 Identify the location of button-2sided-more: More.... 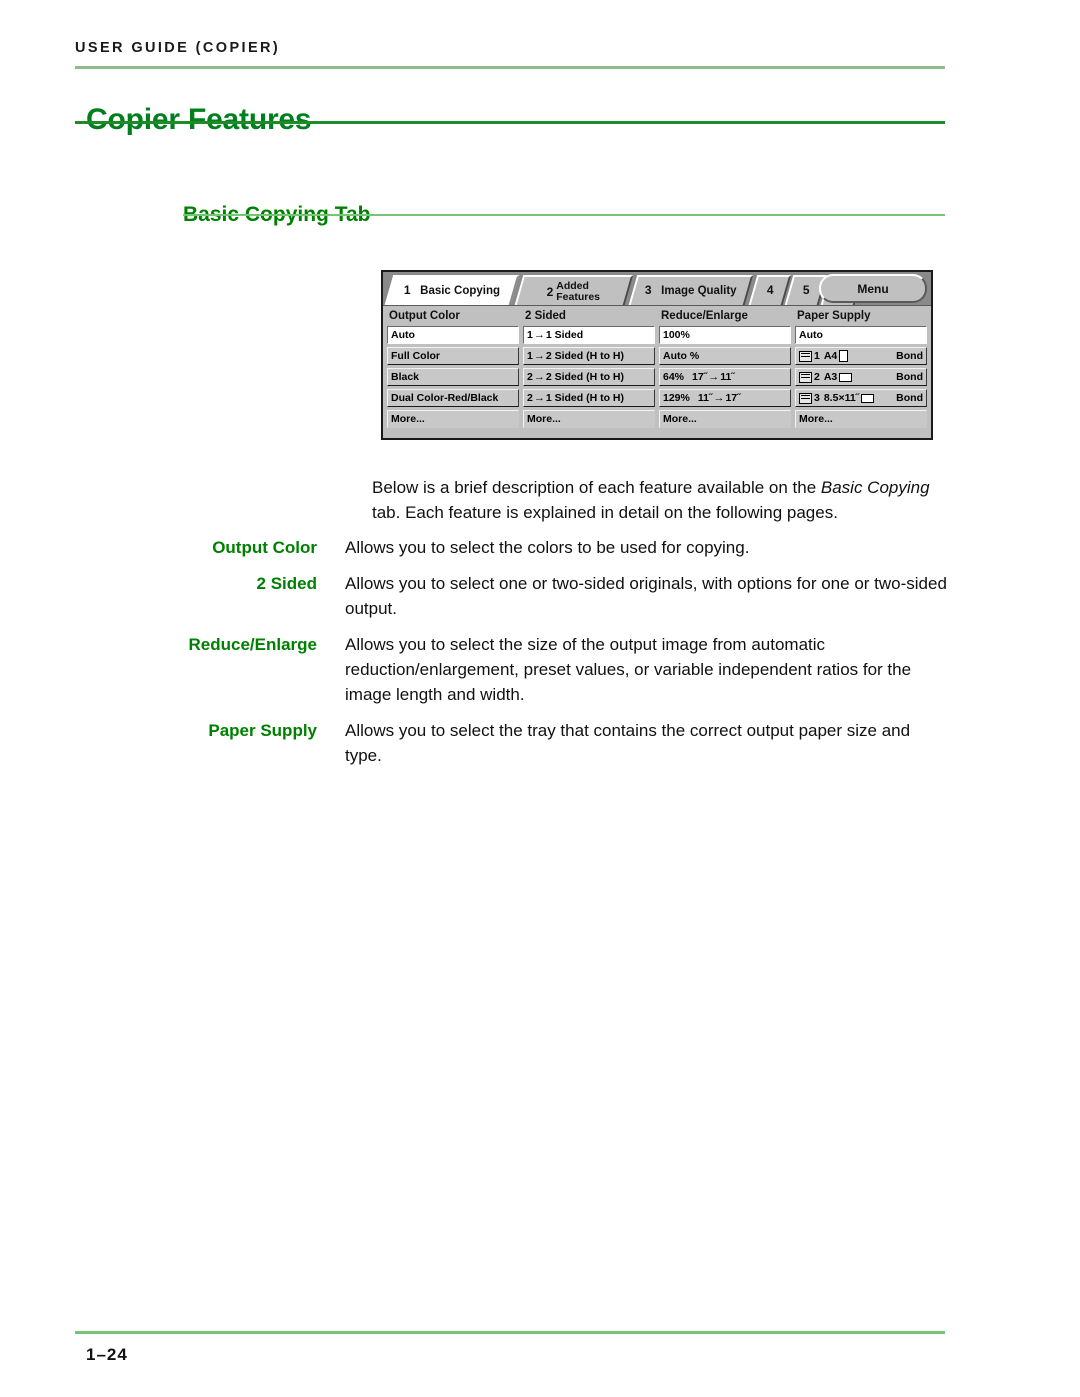
(589, 419).